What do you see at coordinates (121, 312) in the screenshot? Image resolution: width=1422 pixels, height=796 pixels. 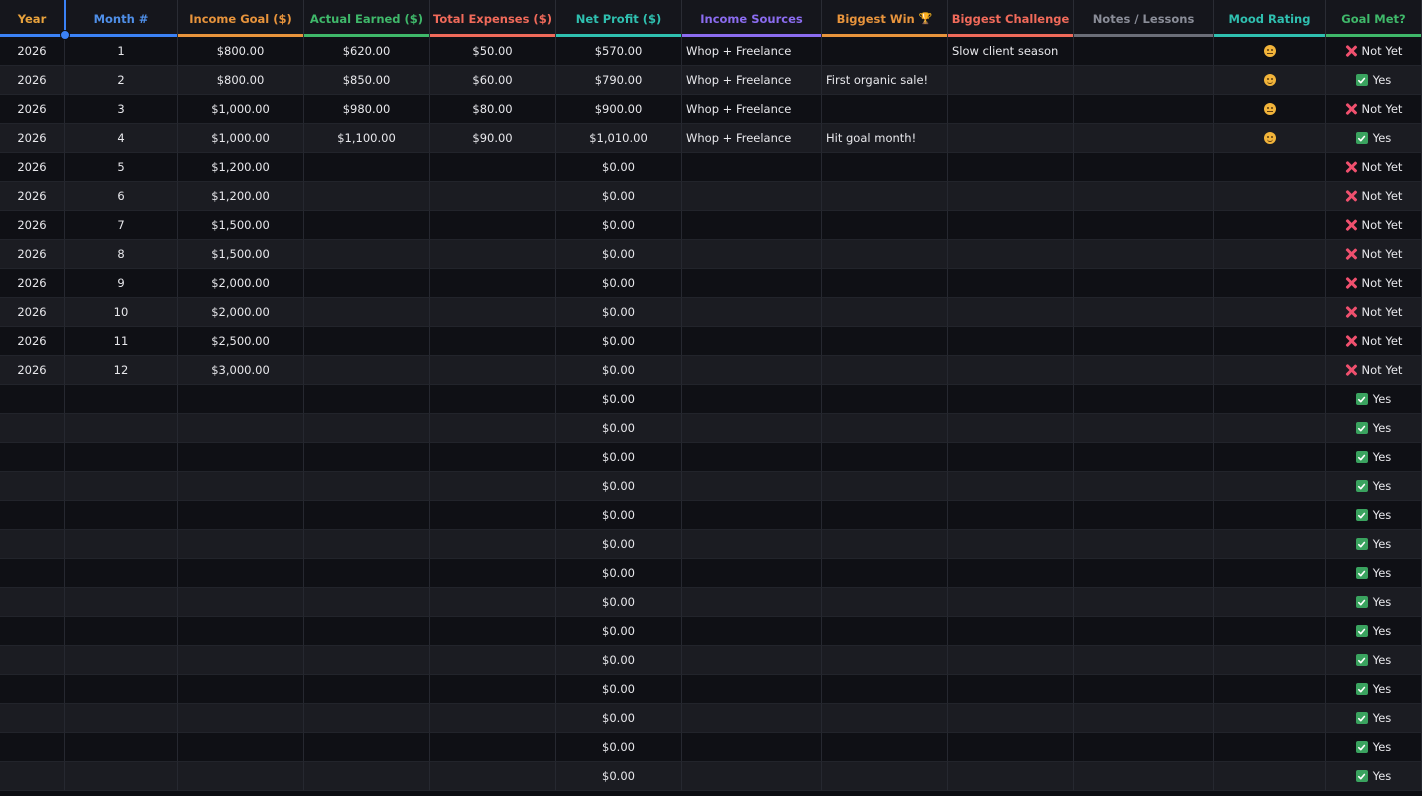 I see `cell-month: 10` at bounding box center [121, 312].